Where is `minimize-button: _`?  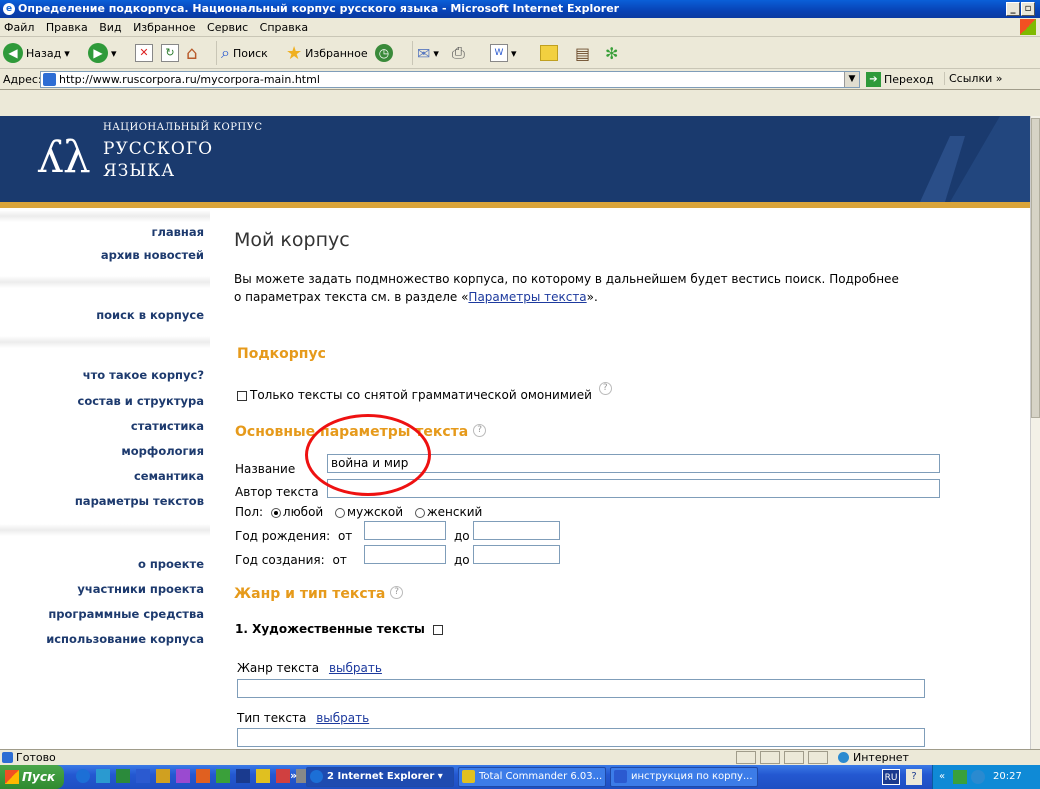 minimize-button: _ is located at coordinates (1013, 9).